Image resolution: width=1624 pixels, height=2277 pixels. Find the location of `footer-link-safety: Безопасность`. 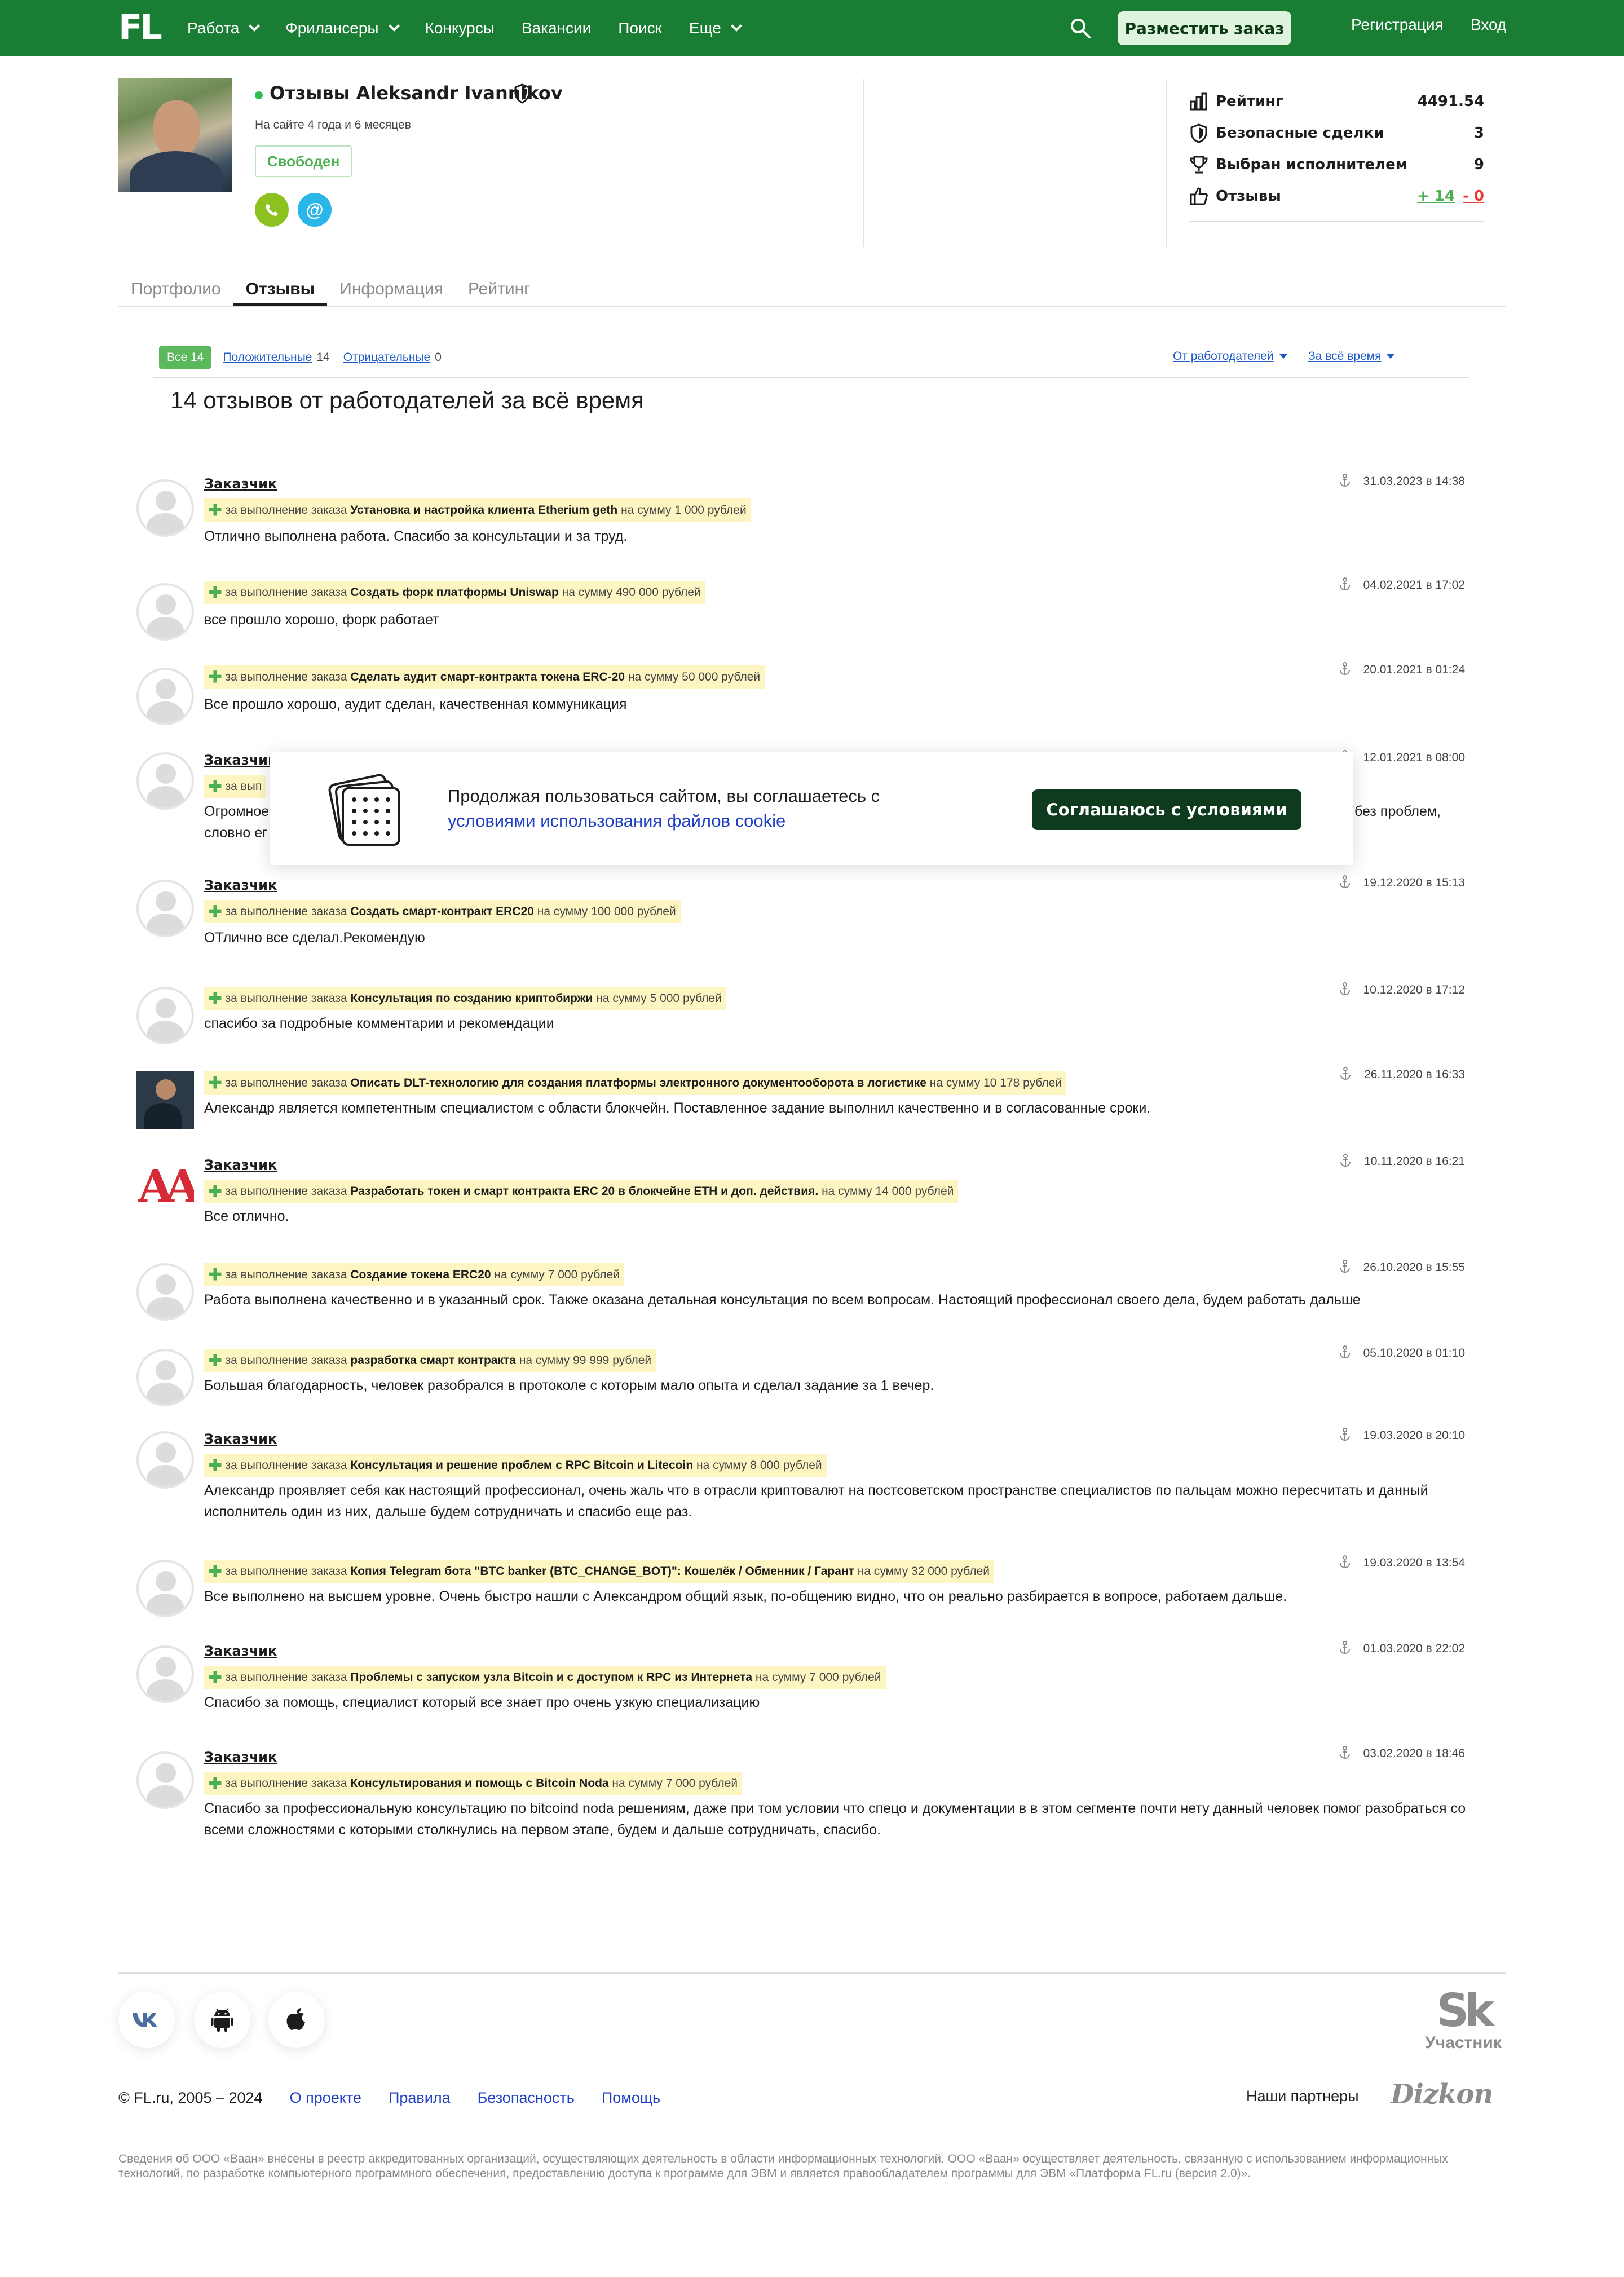

footer-link-safety: Безопасность is located at coordinates (526, 2098).